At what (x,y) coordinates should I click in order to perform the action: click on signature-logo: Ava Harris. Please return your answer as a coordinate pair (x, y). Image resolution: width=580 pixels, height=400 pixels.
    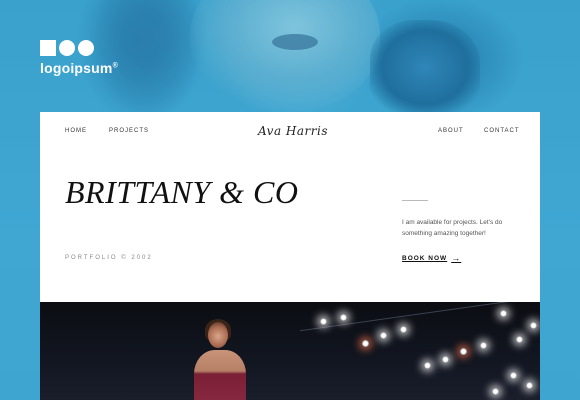
    Looking at the image, I should click on (293, 131).